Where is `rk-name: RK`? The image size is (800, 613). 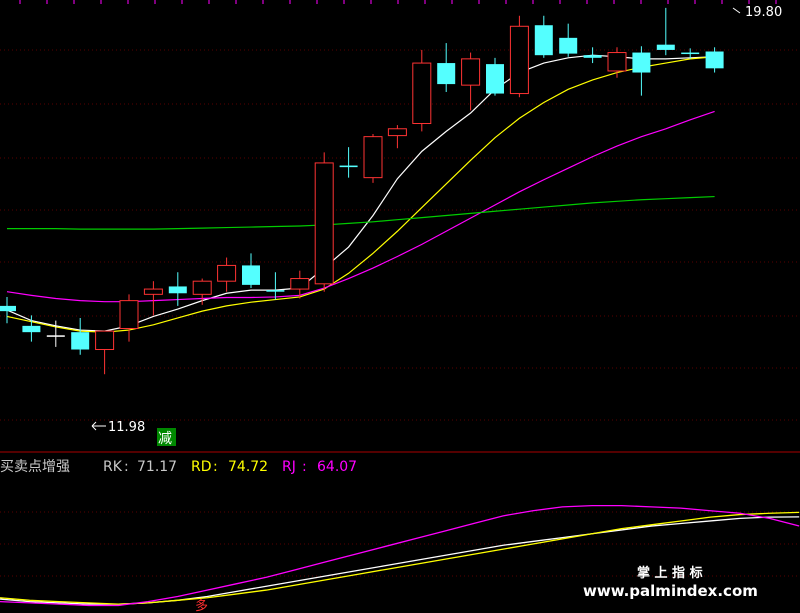 rk-name: RK is located at coordinates (113, 467).